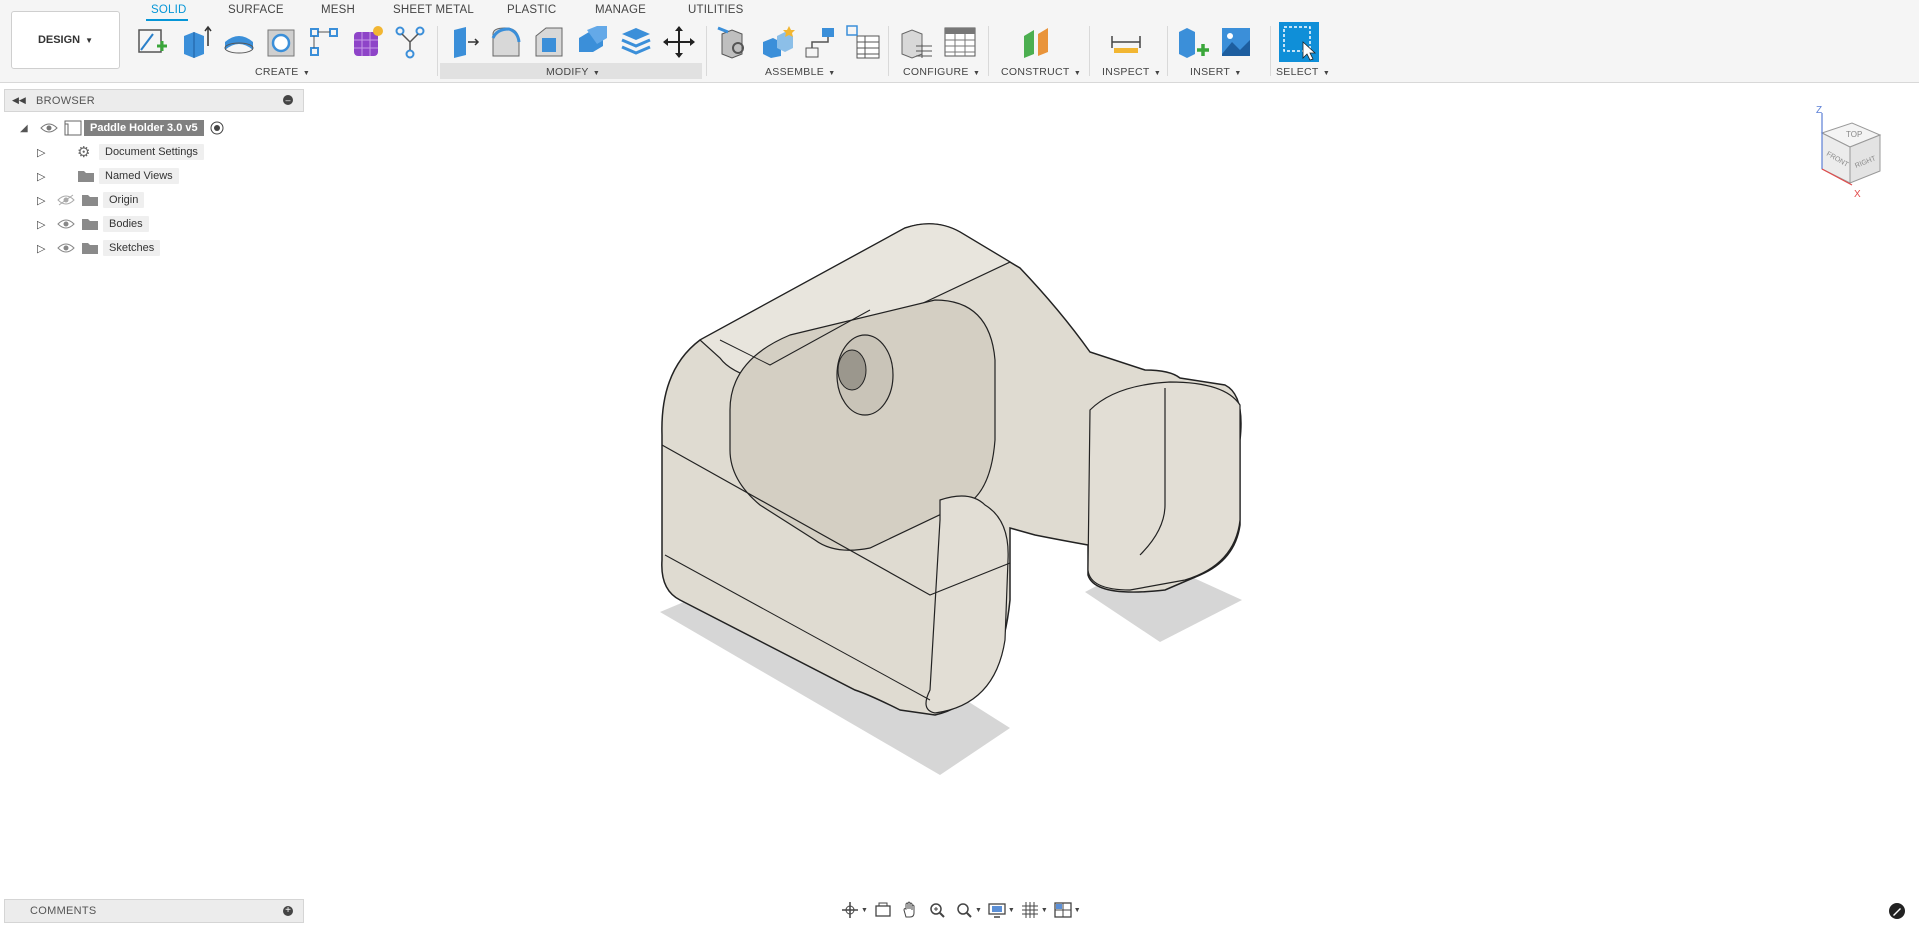  Describe the element at coordinates (1897, 911) in the screenshot. I see `feedback-icon` at that location.